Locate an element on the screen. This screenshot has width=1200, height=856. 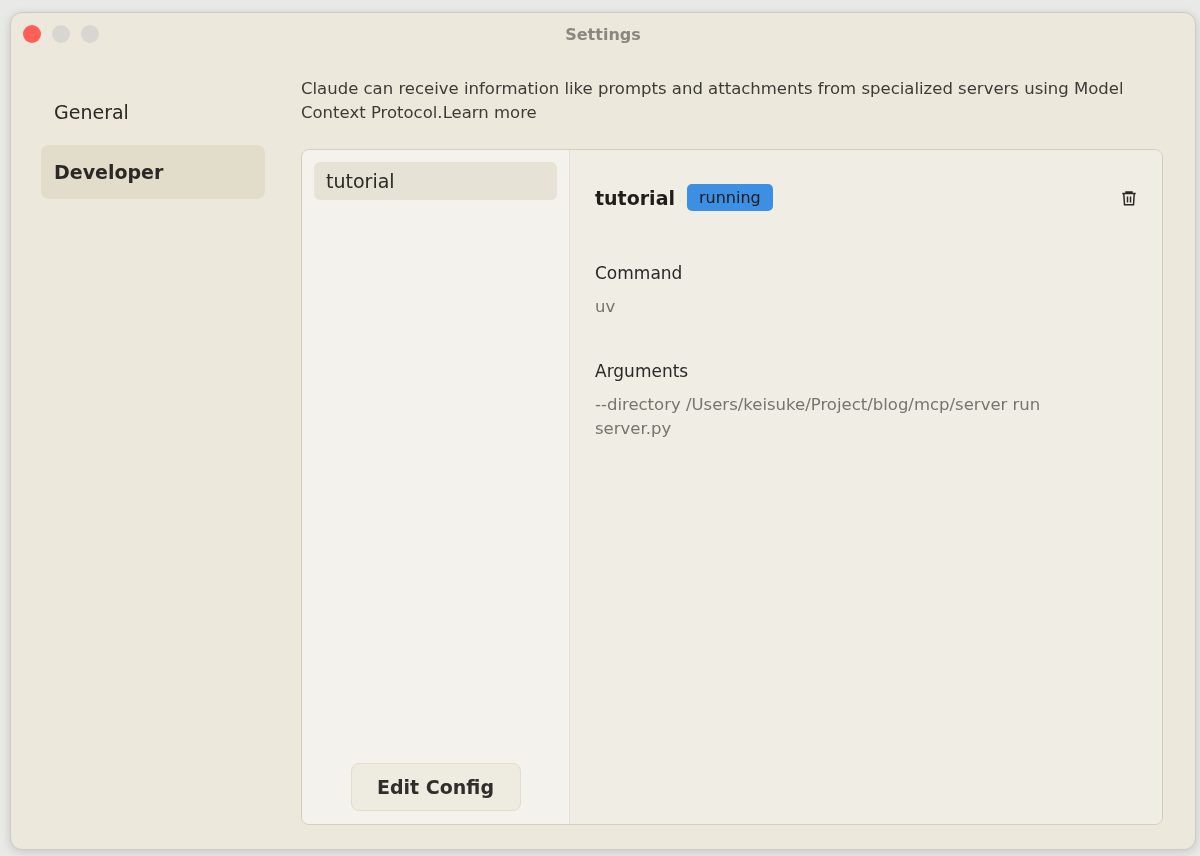
field-label: Command is located at coordinates (639, 273).